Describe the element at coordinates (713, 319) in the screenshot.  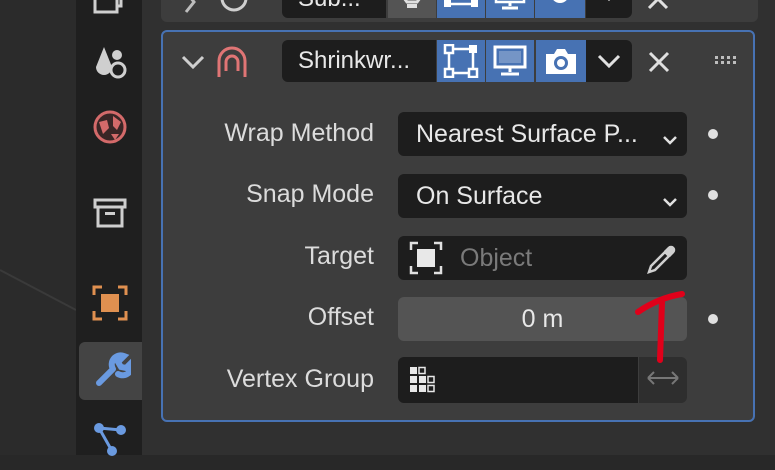
I see `offset-keyframe-dot` at that location.